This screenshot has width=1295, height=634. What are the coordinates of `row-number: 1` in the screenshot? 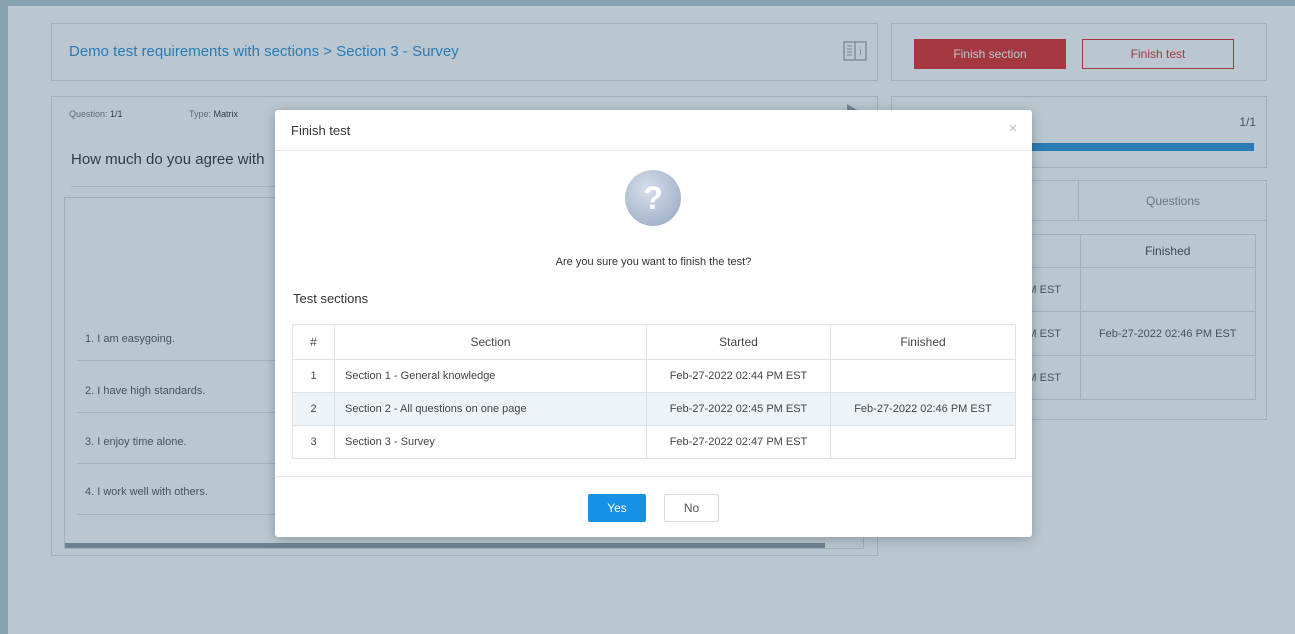 It's located at (313, 376).